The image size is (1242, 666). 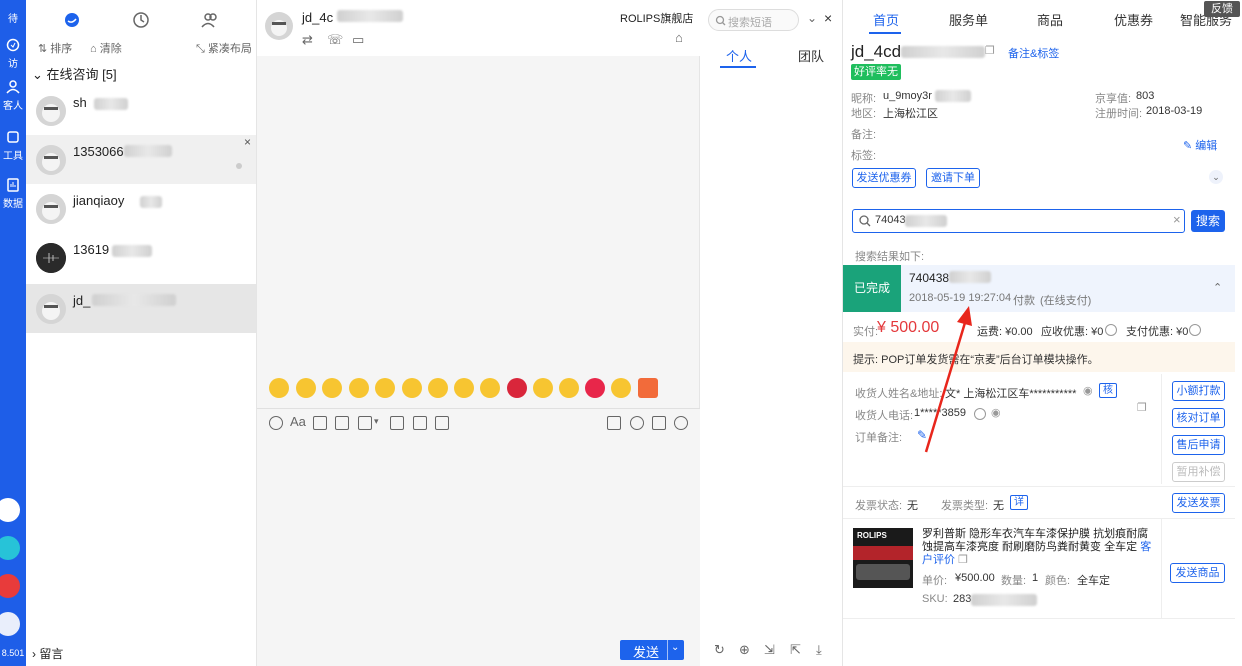 I want to click on list-item: 13619, so click(x=141, y=257).